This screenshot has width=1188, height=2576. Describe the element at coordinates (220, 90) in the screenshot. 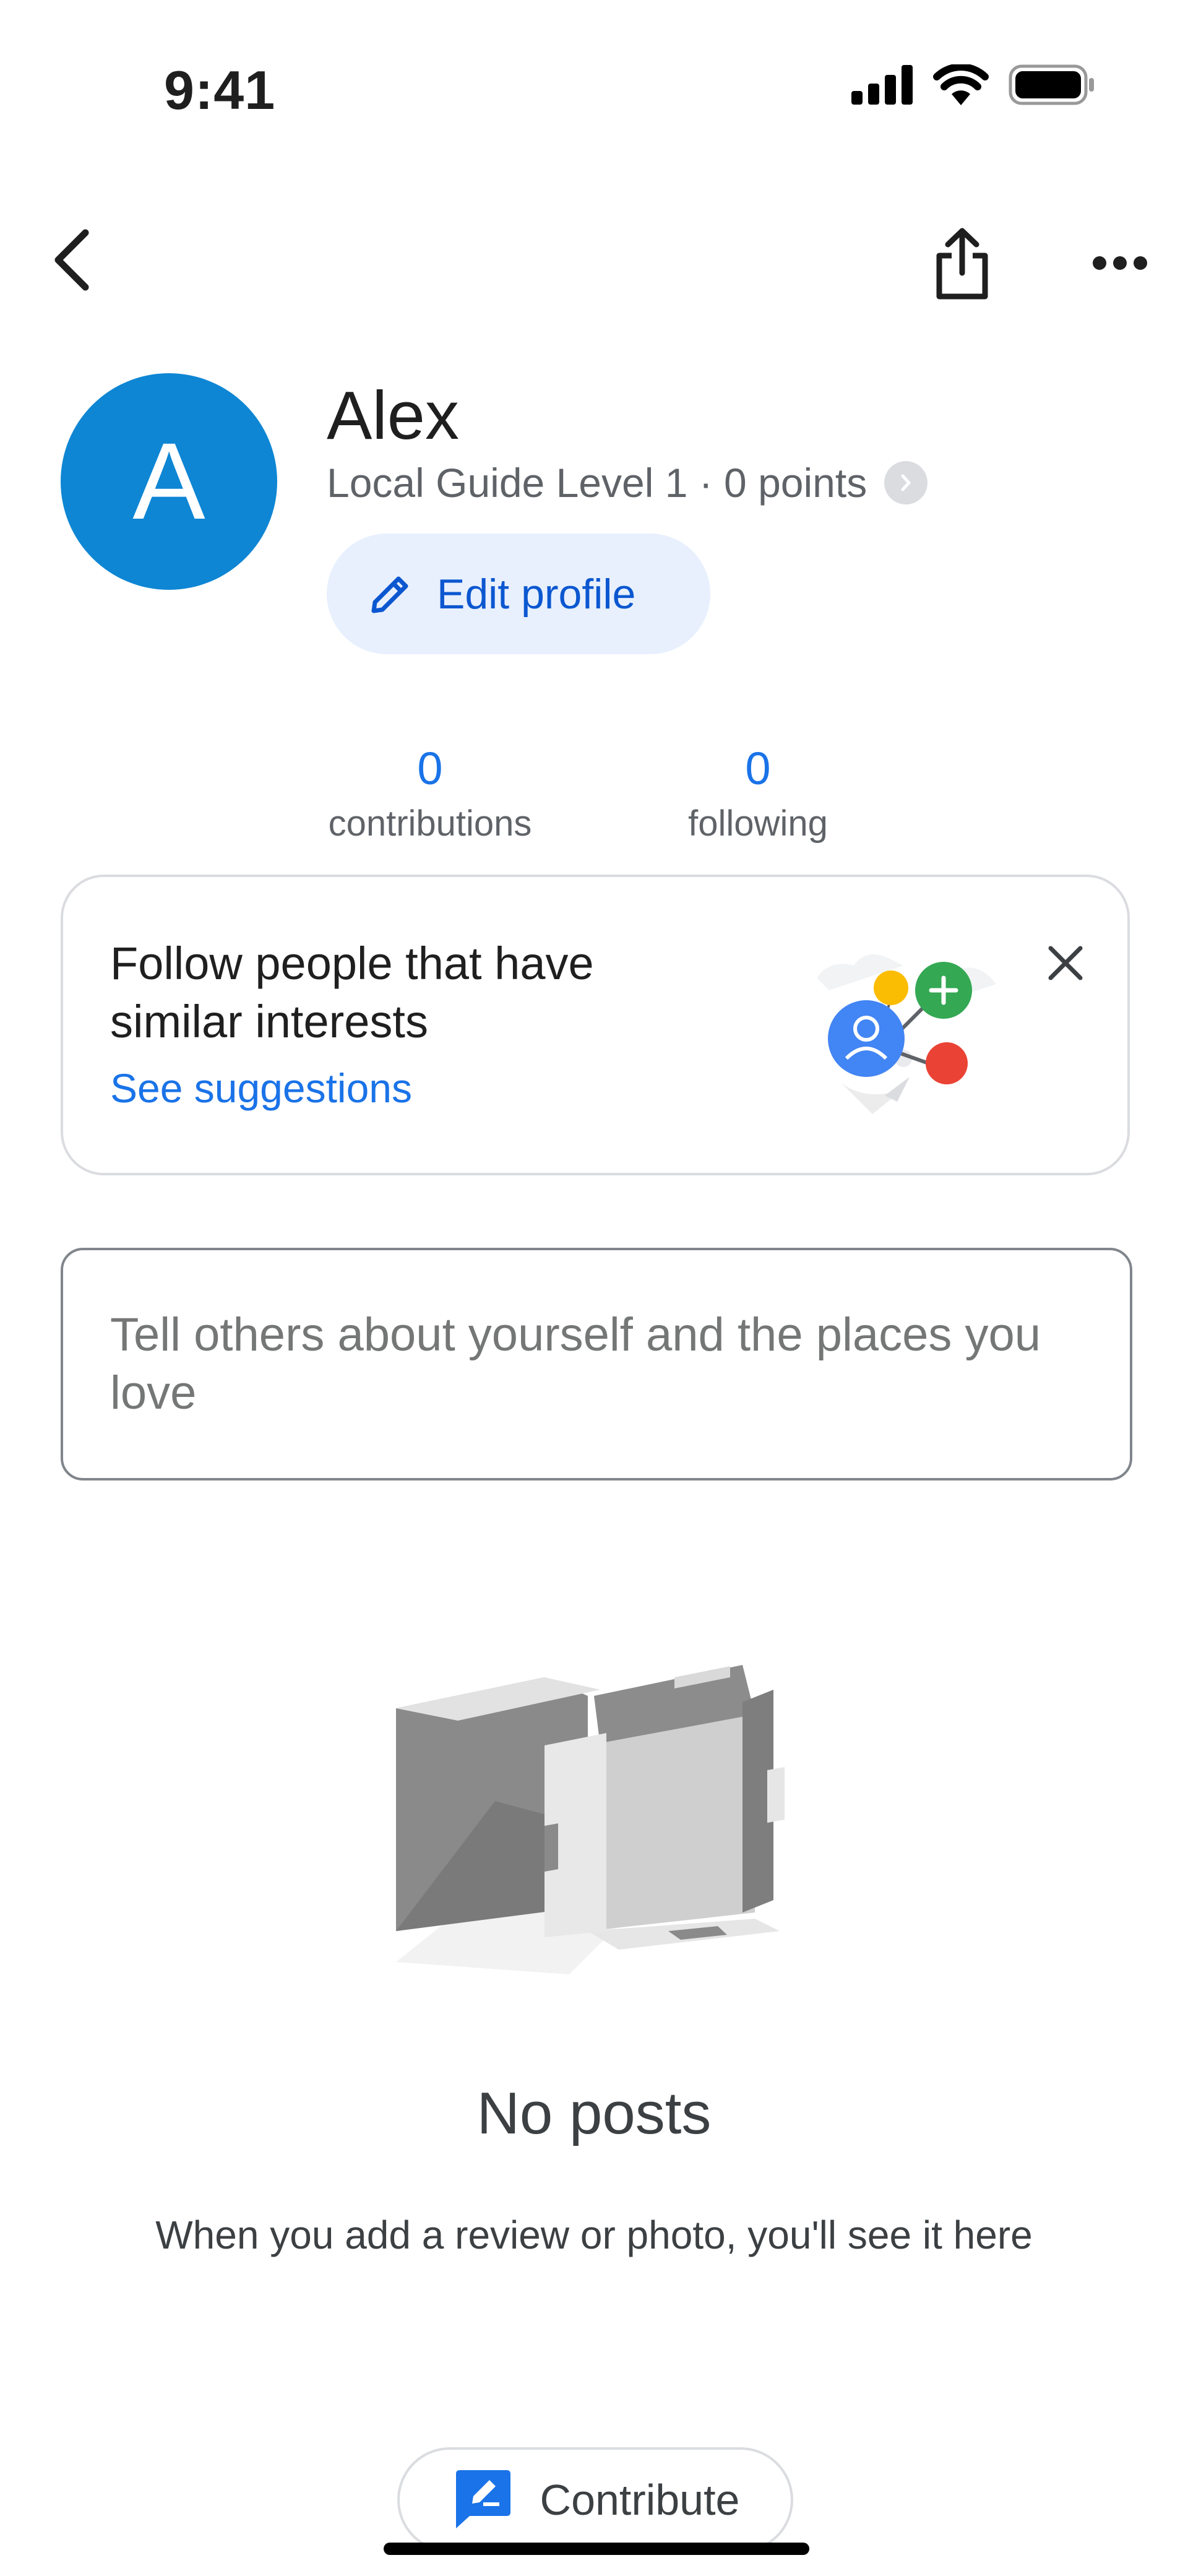

I see `status-time: 9:41` at that location.